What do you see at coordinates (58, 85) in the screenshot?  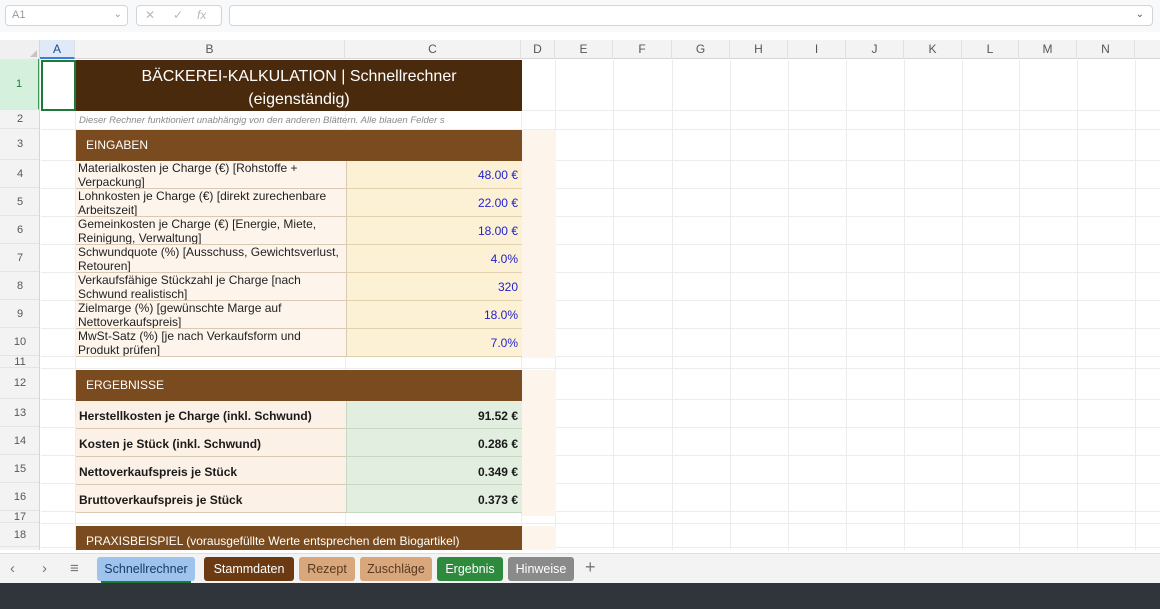 I see `selected-cell-outline` at bounding box center [58, 85].